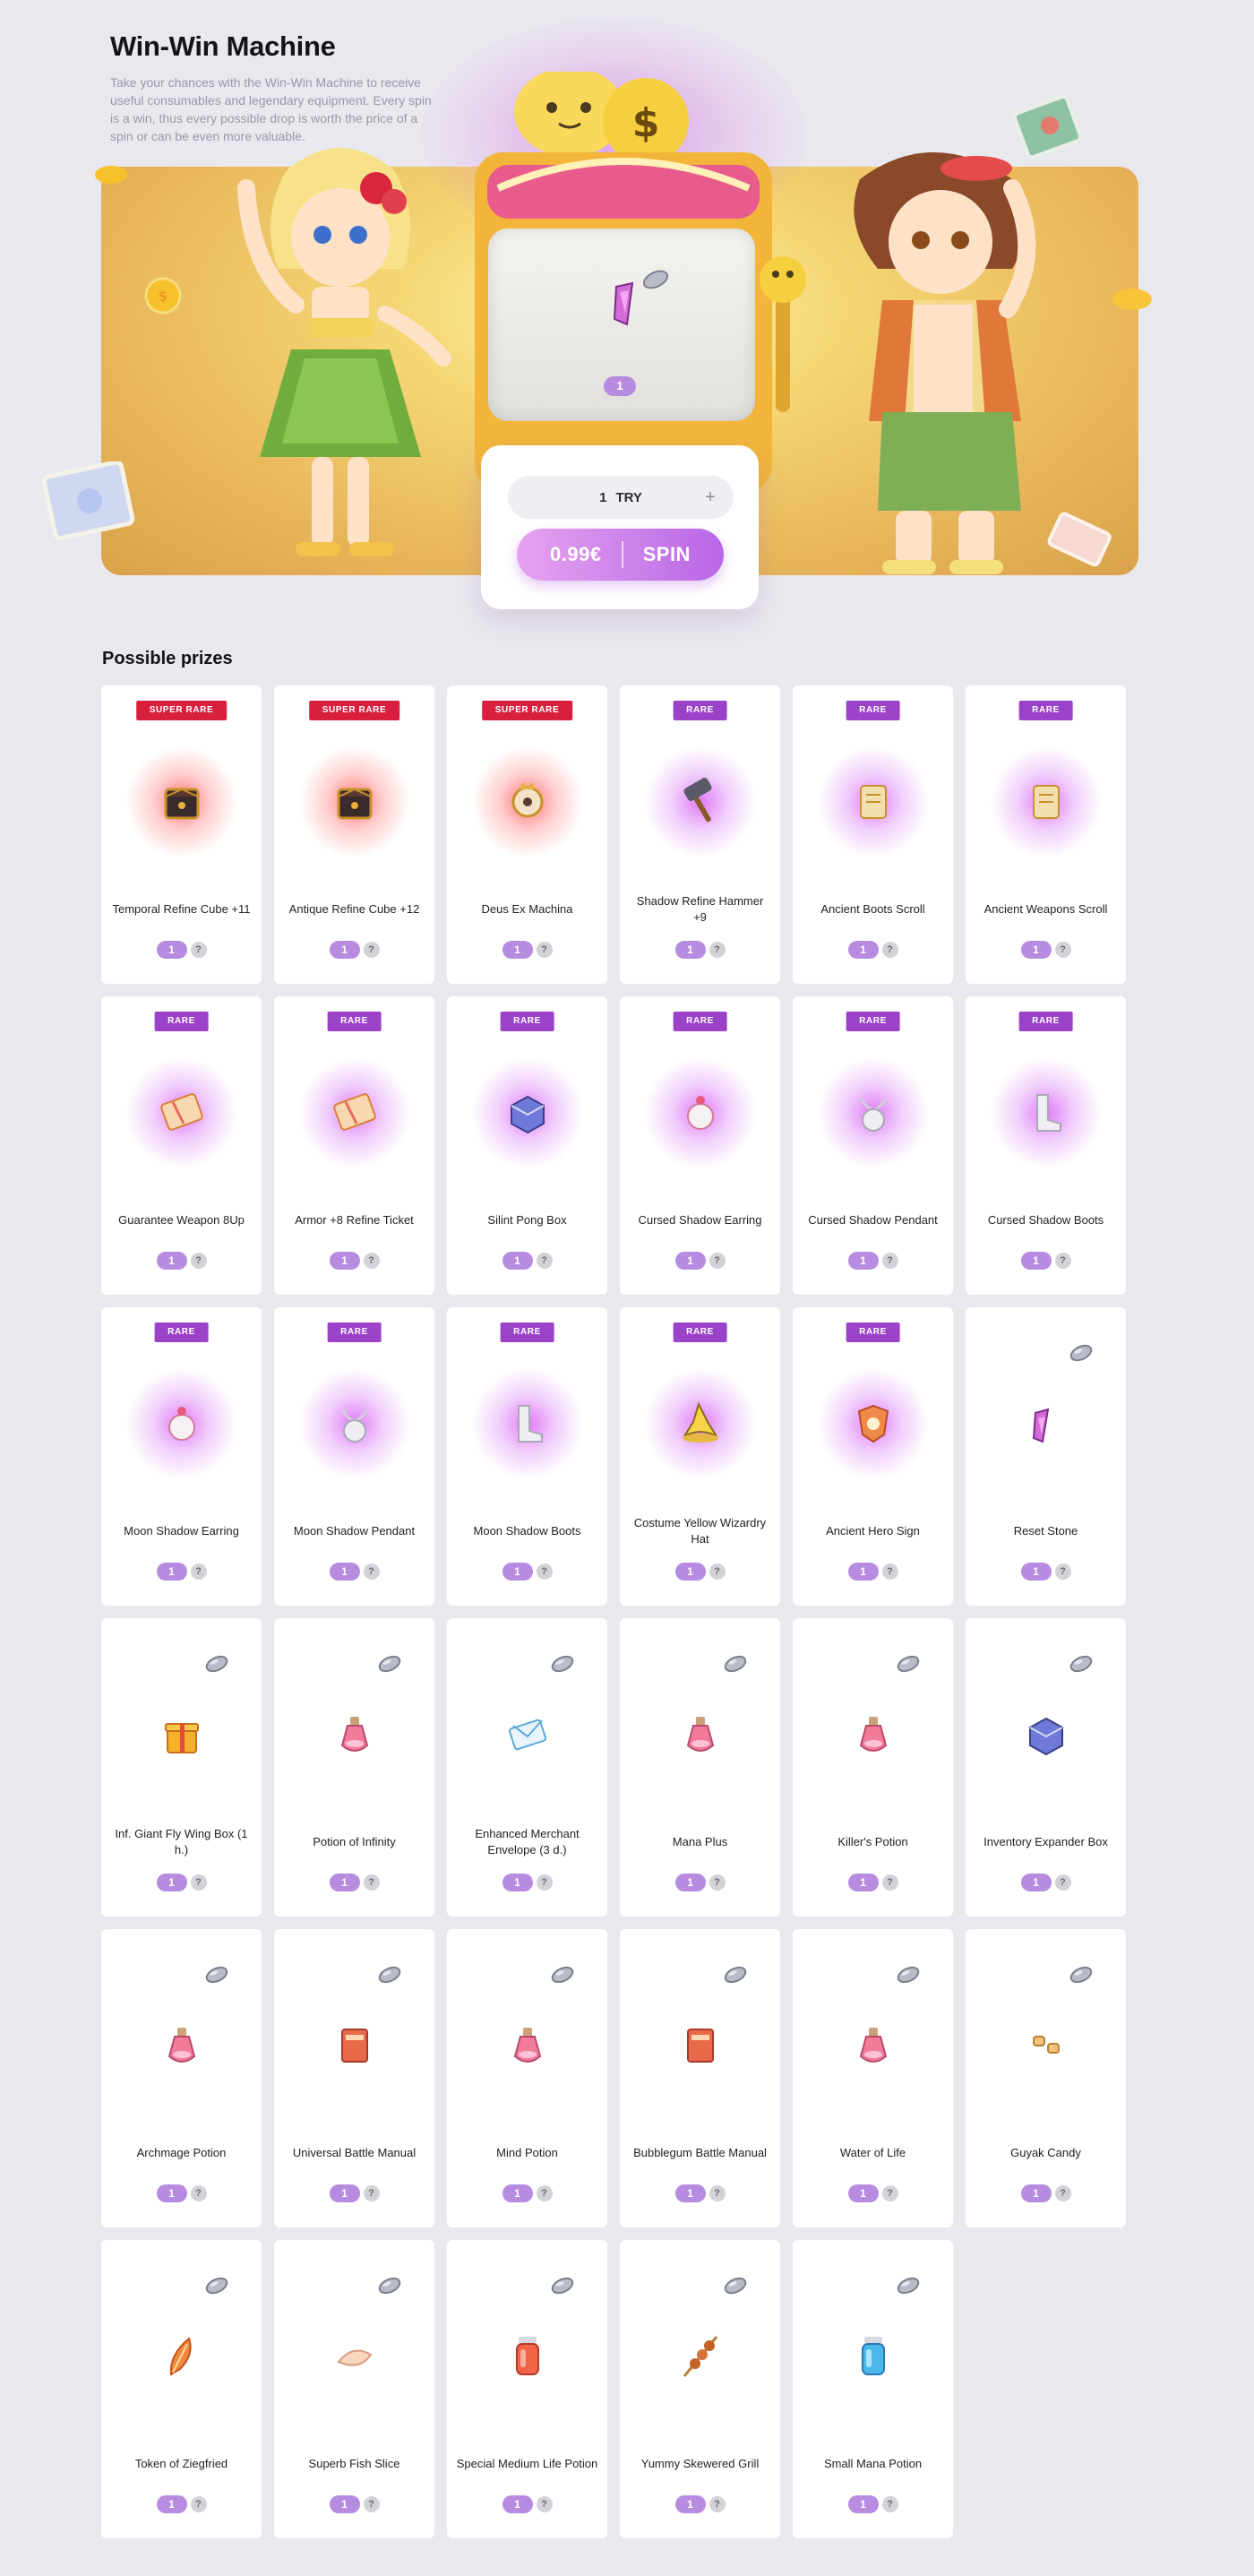 The image size is (1254, 2576). Describe the element at coordinates (354, 2389) in the screenshot. I see `prize-card: Superb Fish Slice 1?` at that location.